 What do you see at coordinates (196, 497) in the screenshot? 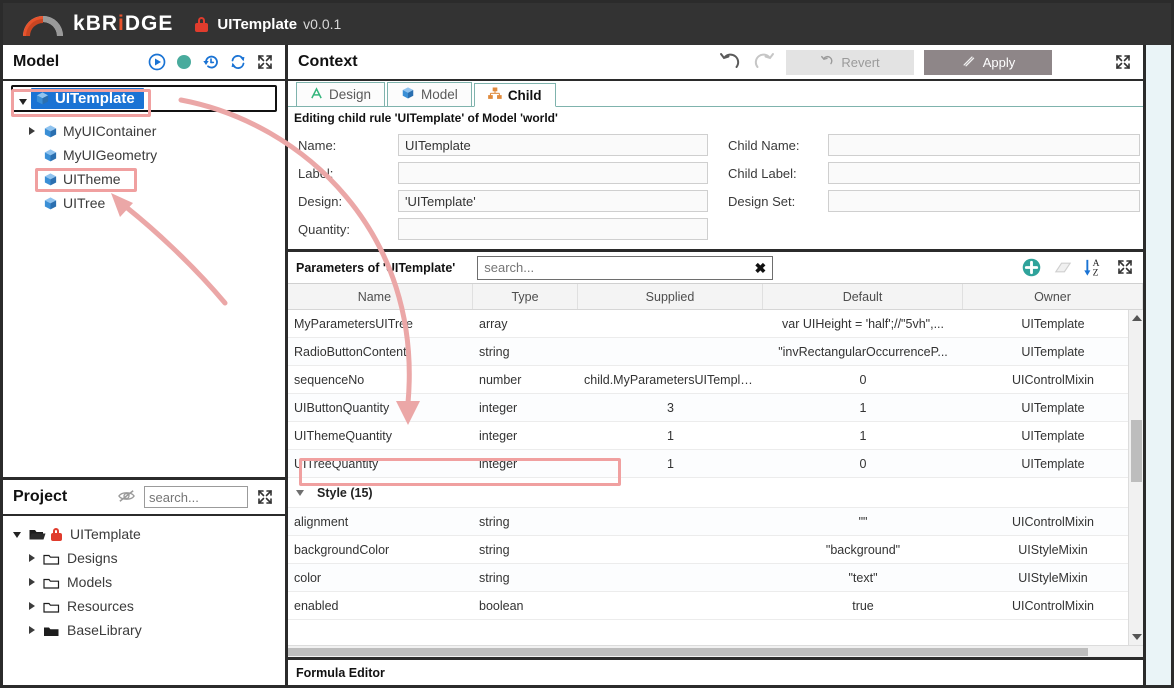
I see `project-search-input` at bounding box center [196, 497].